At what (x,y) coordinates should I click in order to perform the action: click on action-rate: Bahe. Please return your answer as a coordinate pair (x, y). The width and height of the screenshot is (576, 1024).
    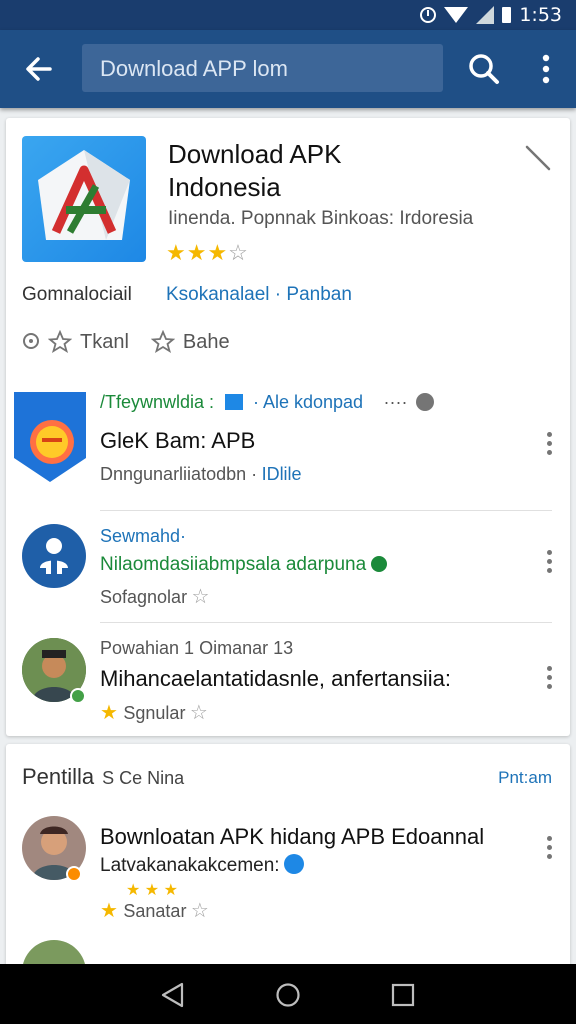
    Looking at the image, I should click on (190, 342).